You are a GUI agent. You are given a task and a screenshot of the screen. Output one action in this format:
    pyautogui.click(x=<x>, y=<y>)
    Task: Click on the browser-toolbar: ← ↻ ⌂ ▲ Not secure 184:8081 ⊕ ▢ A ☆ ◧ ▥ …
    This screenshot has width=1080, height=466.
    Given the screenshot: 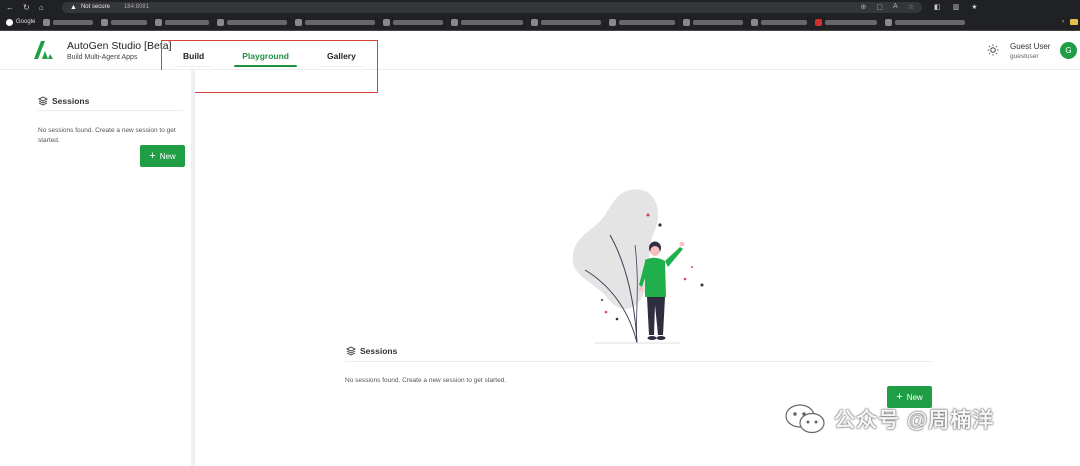 What is the action you would take?
    pyautogui.click(x=540, y=7)
    